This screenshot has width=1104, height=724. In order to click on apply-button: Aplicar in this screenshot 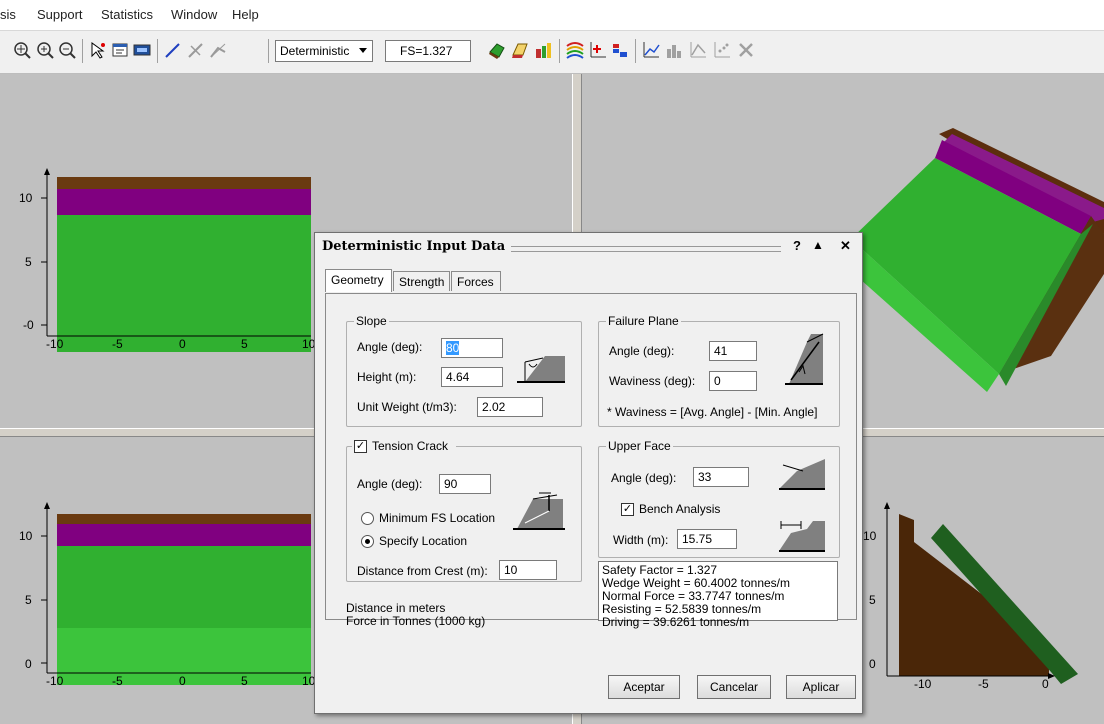, I will do `click(821, 687)`.